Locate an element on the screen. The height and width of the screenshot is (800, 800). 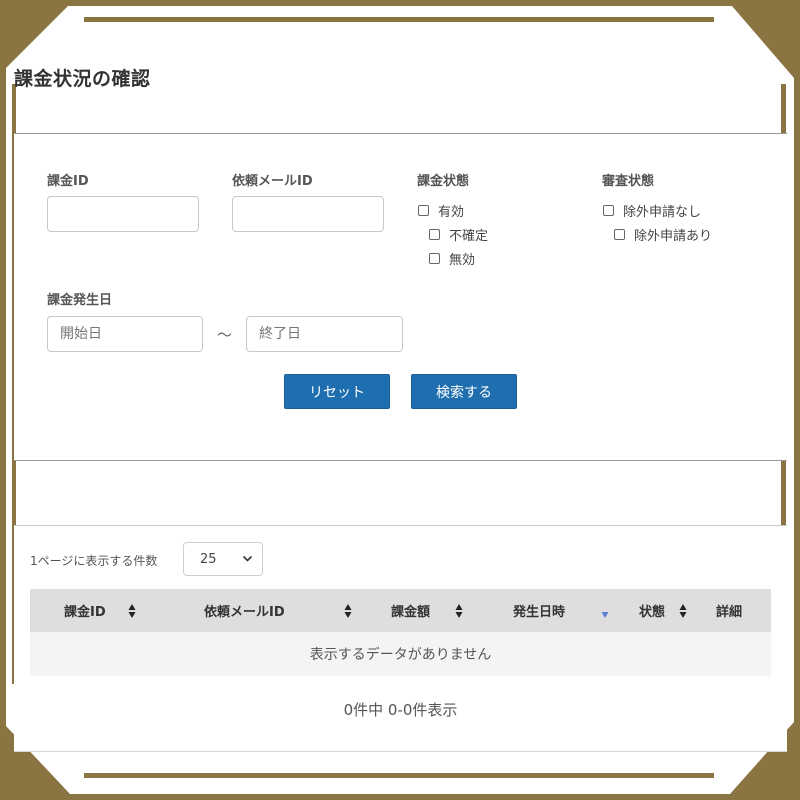
column-header-status: 状態 is located at coordinates (652, 610).